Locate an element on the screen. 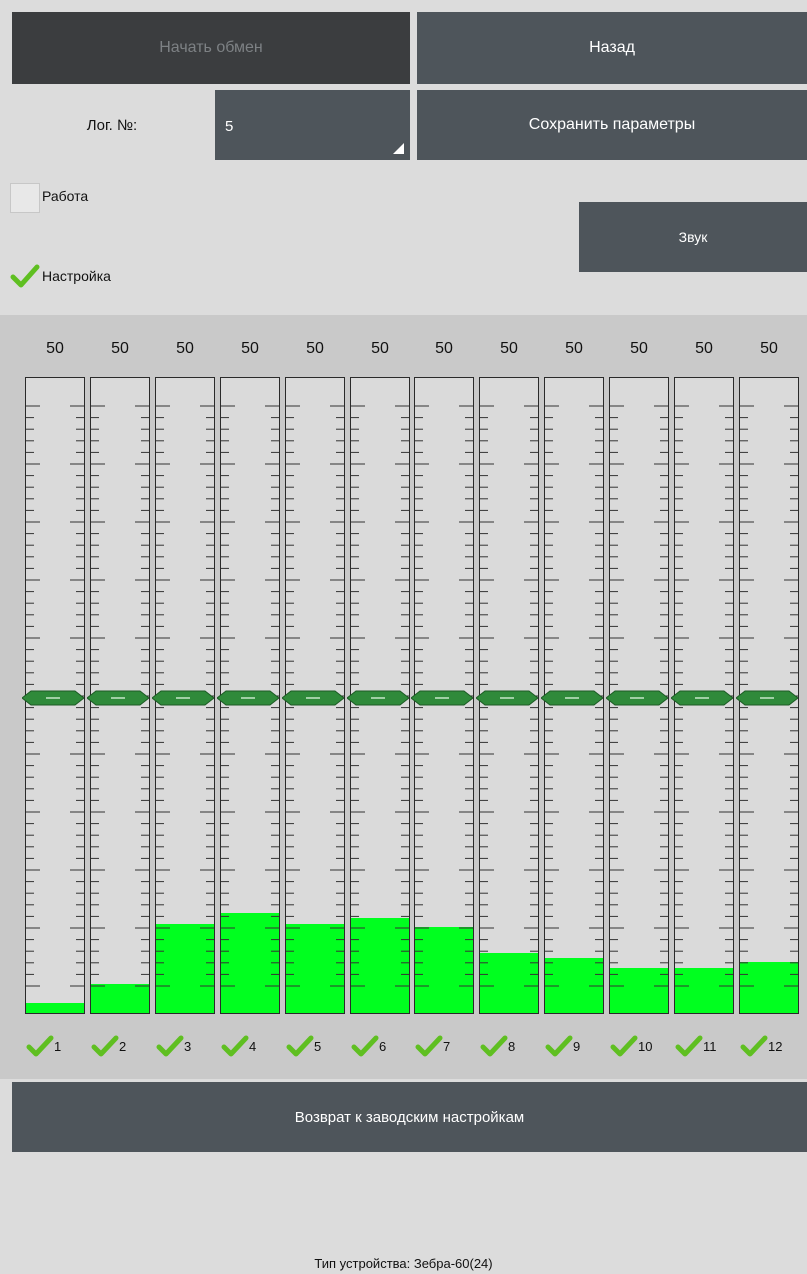 This screenshot has width=807, height=1274. channel-enable-checkbox: 1 is located at coordinates (43, 1046).